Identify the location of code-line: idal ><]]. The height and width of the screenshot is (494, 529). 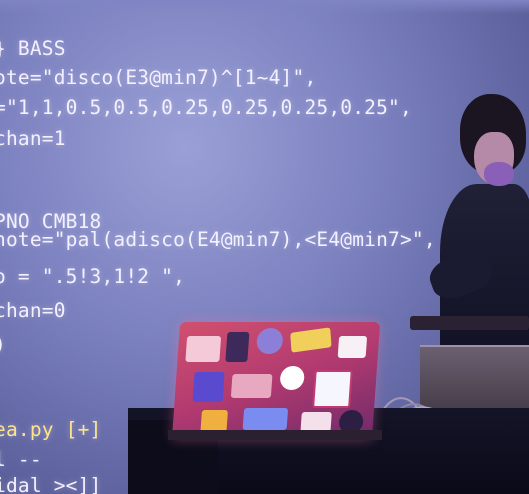
(51, 484).